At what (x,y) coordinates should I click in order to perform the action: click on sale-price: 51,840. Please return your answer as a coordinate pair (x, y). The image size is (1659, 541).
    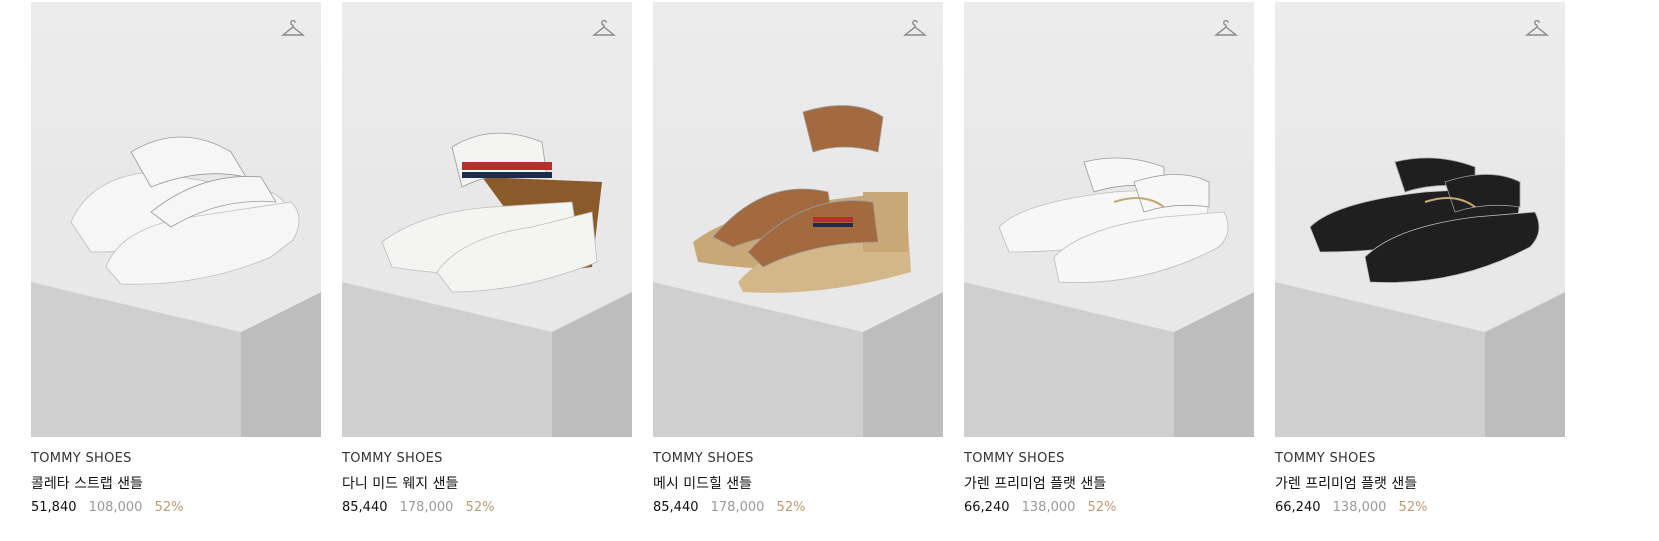
    Looking at the image, I should click on (54, 507).